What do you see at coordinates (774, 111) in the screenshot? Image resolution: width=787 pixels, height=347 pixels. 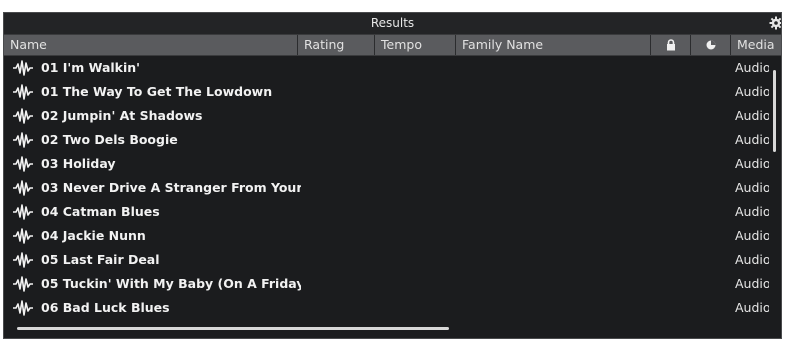 I see `vertical-scroll-thumb` at bounding box center [774, 111].